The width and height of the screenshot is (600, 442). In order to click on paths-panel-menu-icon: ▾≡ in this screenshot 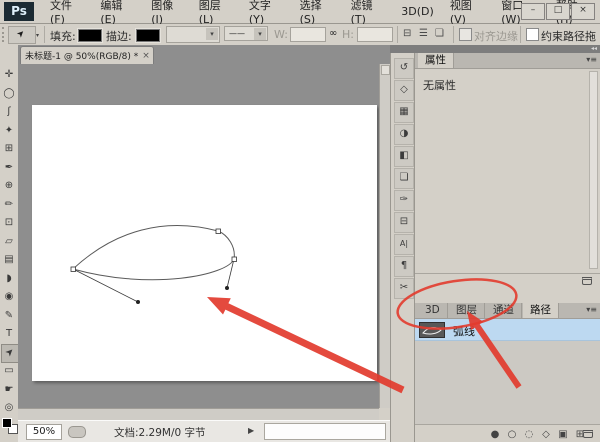, I will do `click(591, 309)`.